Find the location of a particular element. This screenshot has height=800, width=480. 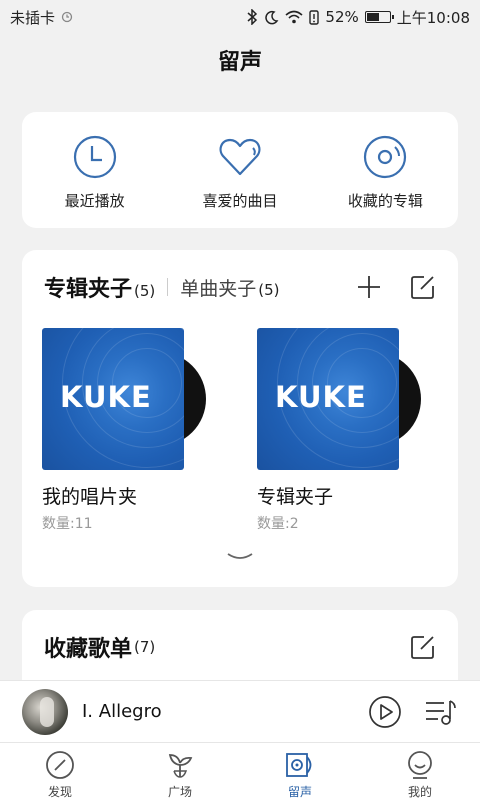

quick-item-favorites: 喜爱的曲目 is located at coordinates (239, 170).